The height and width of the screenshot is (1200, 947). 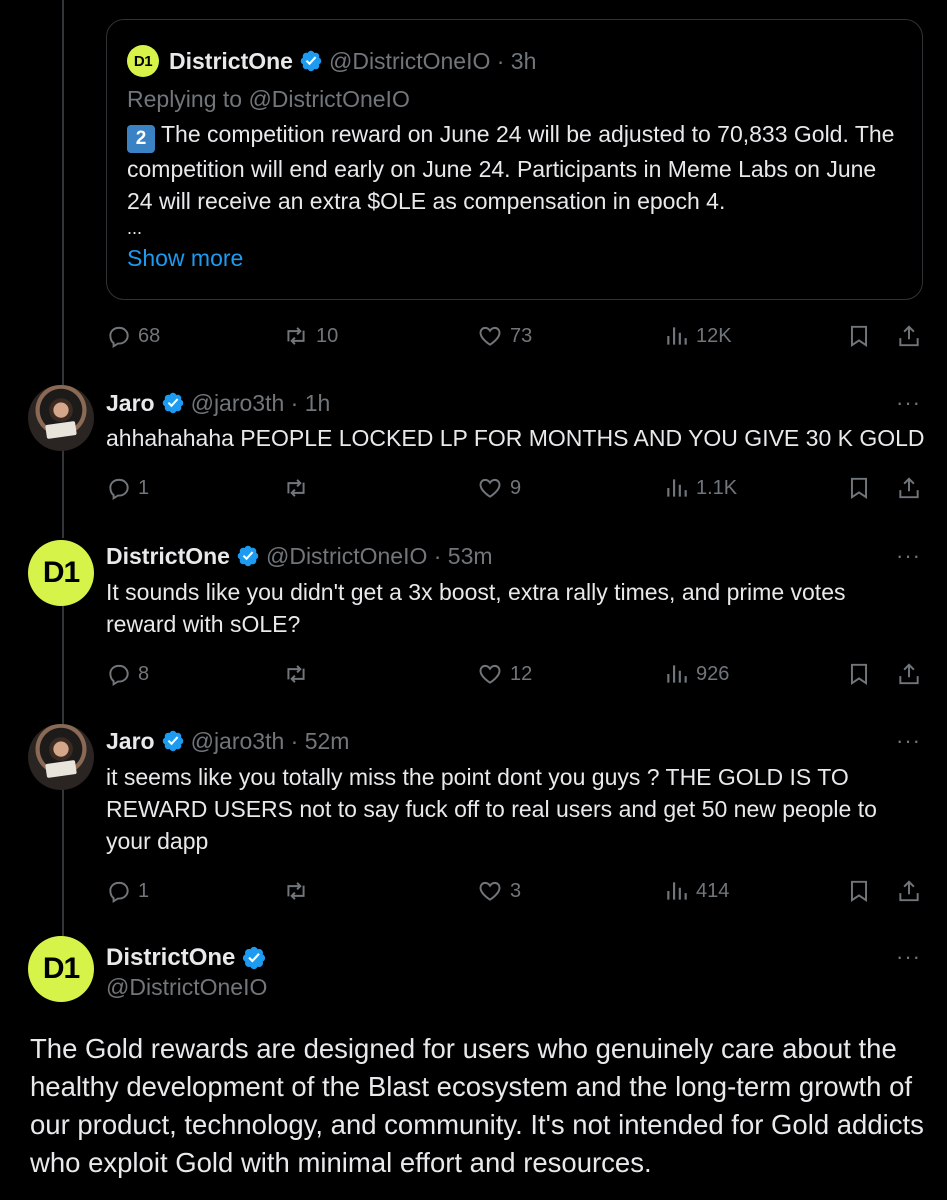 I want to click on author-handle-time: @jaro3th · 52m, so click(x=270, y=741).